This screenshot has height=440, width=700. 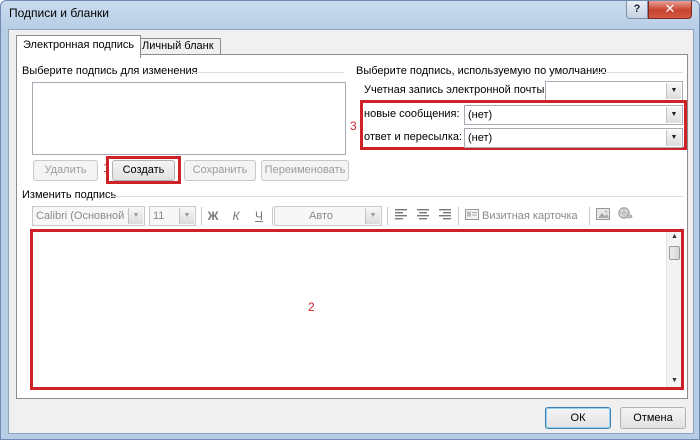 What do you see at coordinates (603, 216) in the screenshot?
I see `insert-picture-icon` at bounding box center [603, 216].